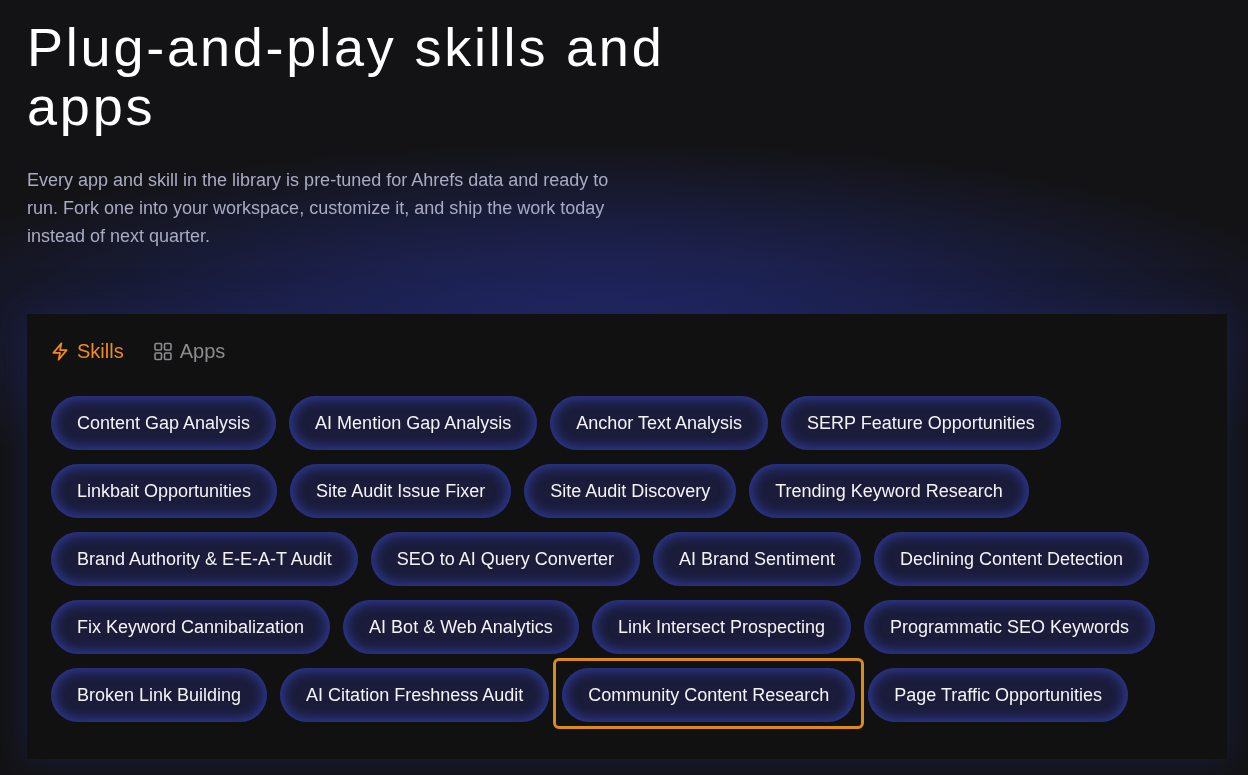  What do you see at coordinates (659, 423) in the screenshot?
I see `skill-chip: Anchor Text Analysis` at bounding box center [659, 423].